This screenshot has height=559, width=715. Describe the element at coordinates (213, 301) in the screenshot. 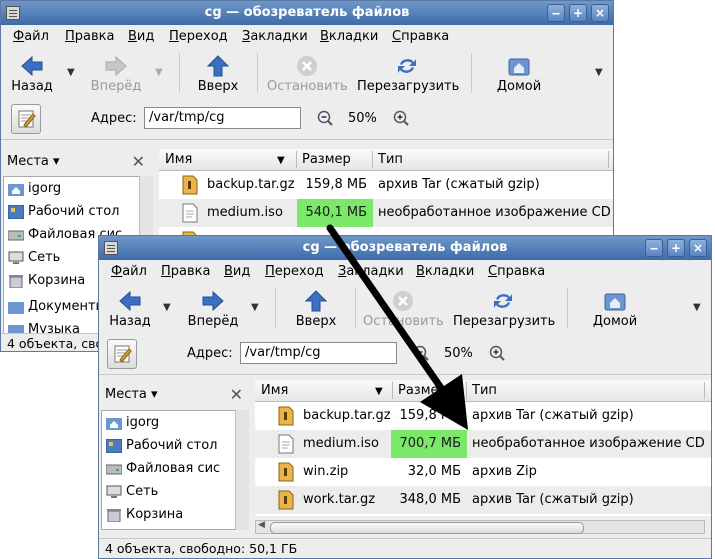

I see `arrow-right-icon` at that location.